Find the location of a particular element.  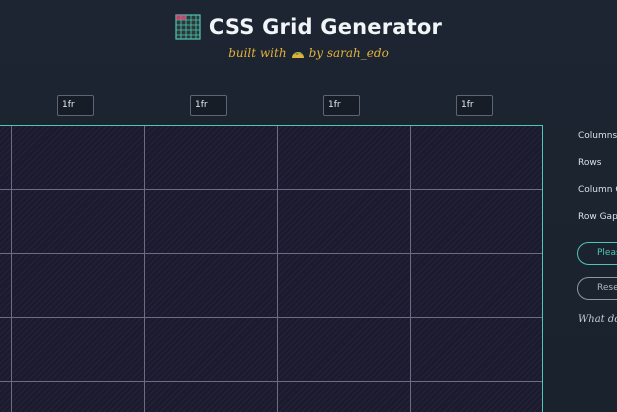

column-3-input: 1fr is located at coordinates (341, 105).